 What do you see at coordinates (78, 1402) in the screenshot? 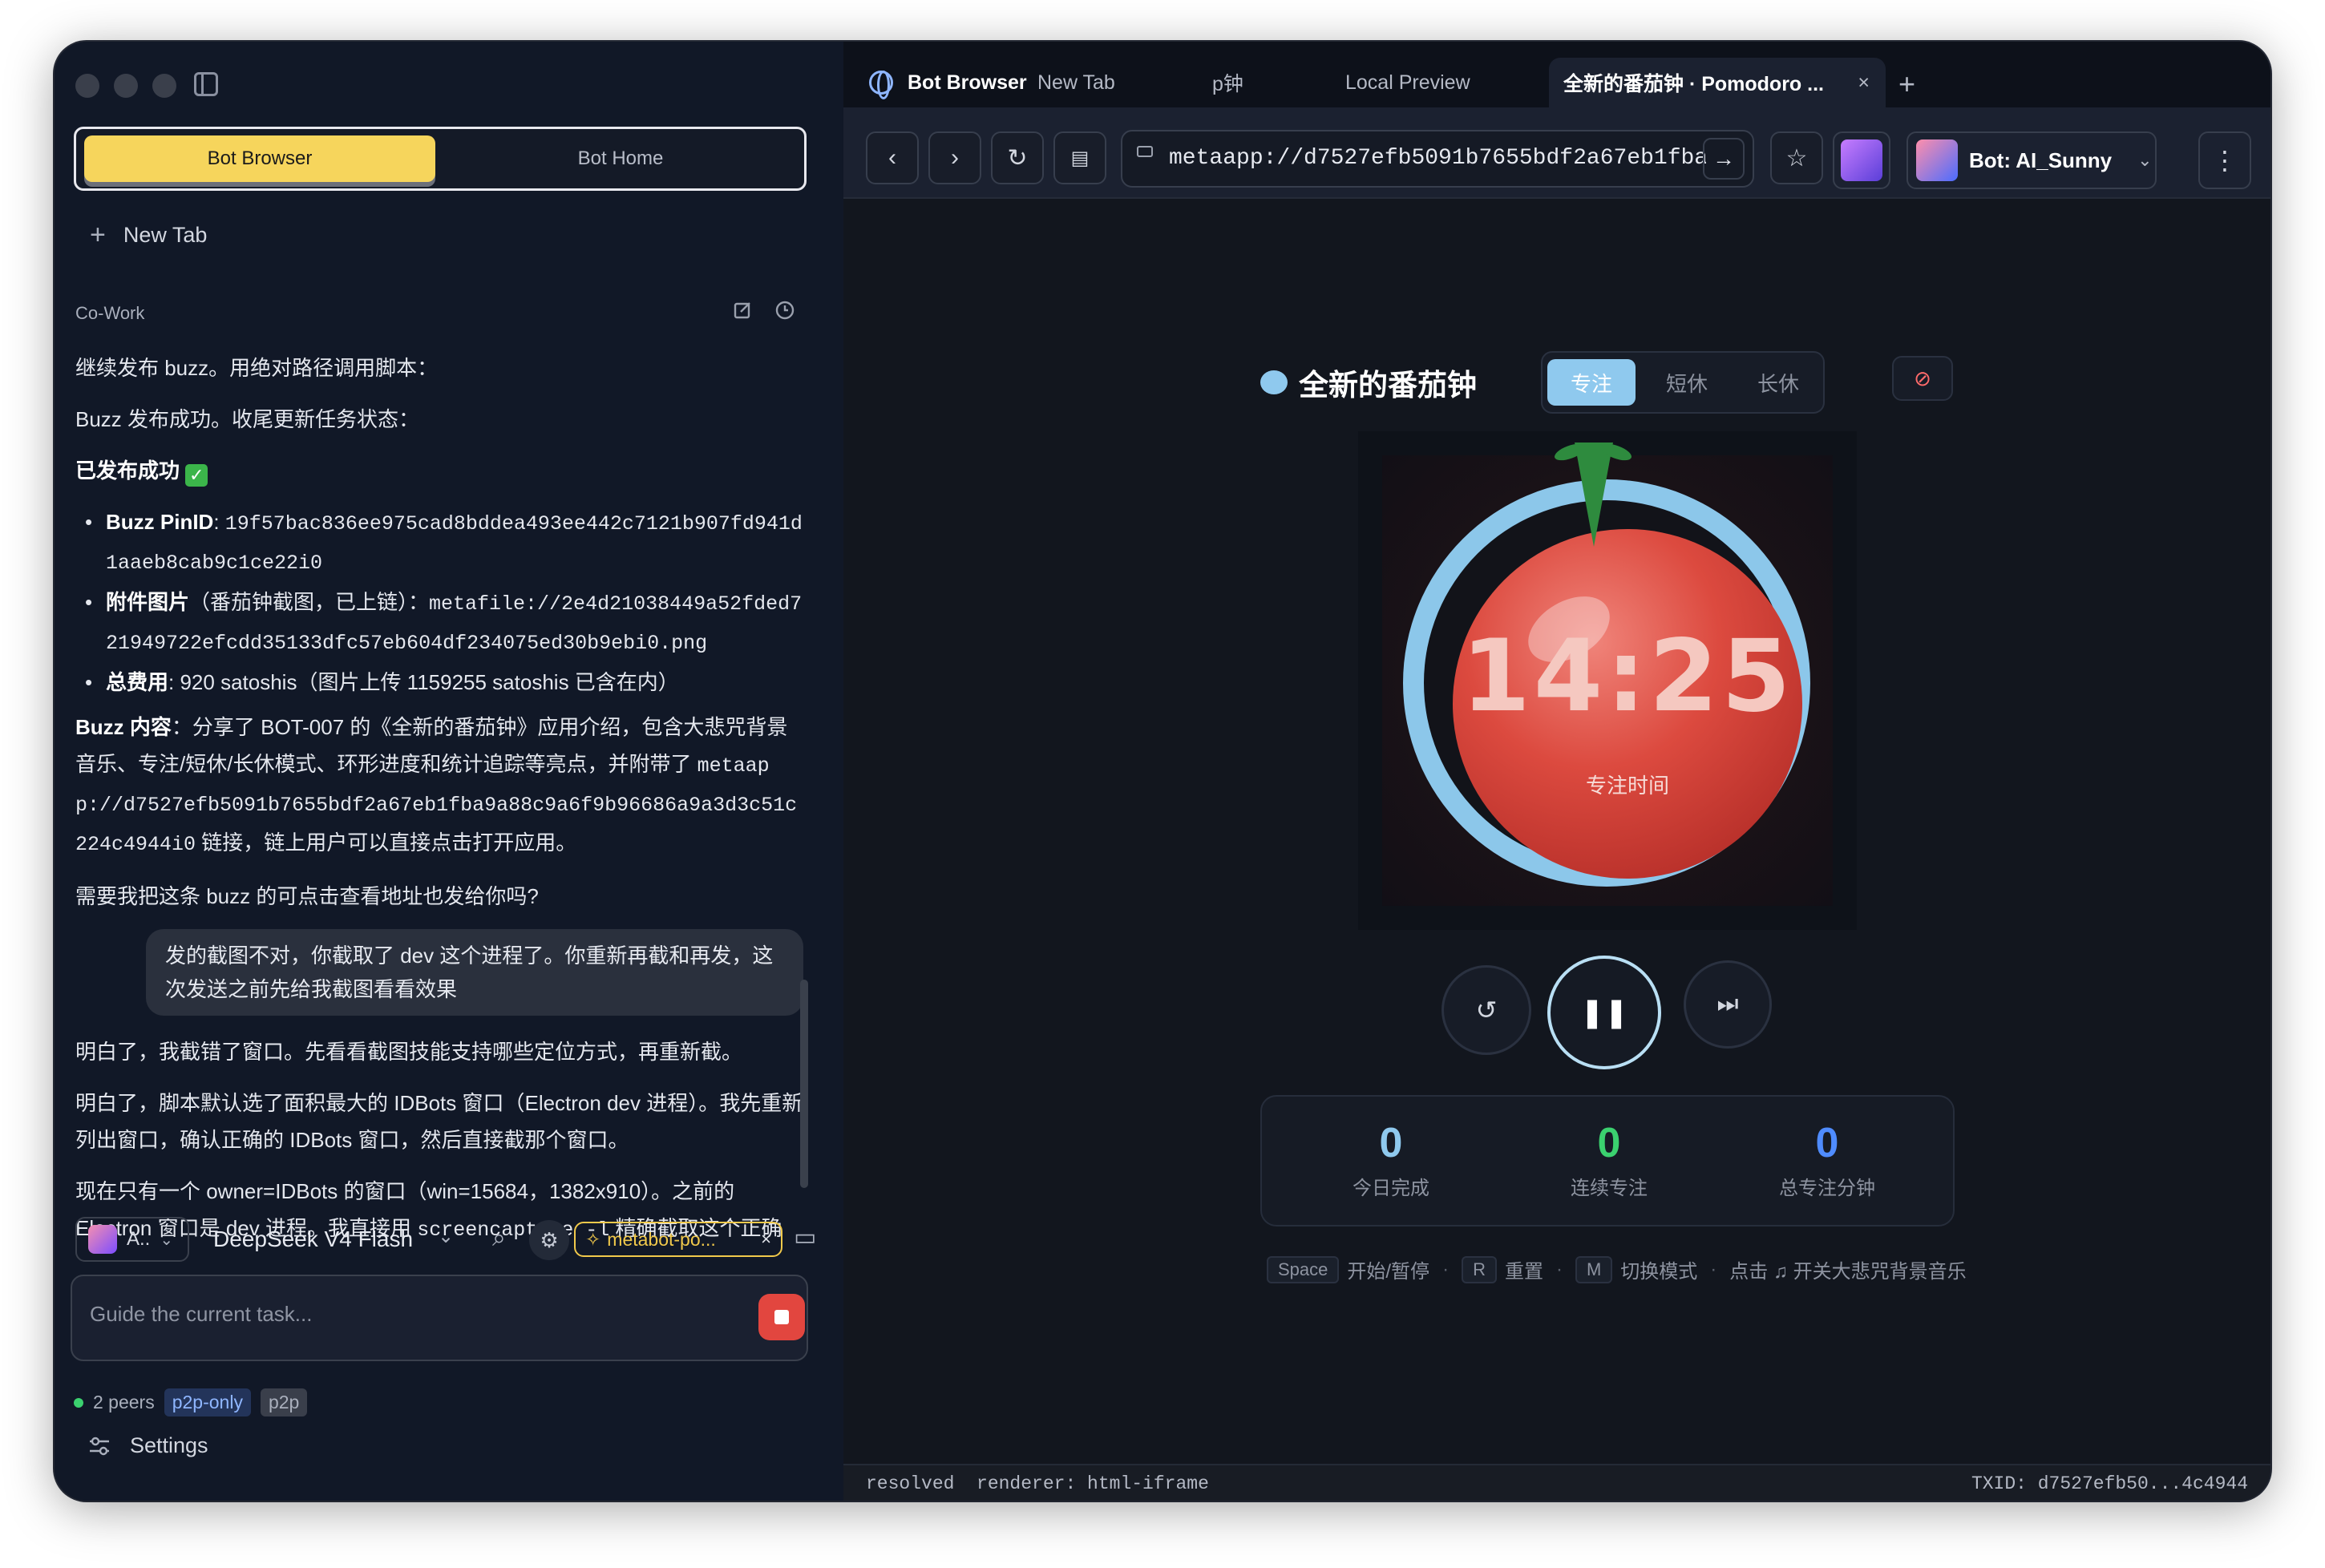
I see `online-indicator` at bounding box center [78, 1402].